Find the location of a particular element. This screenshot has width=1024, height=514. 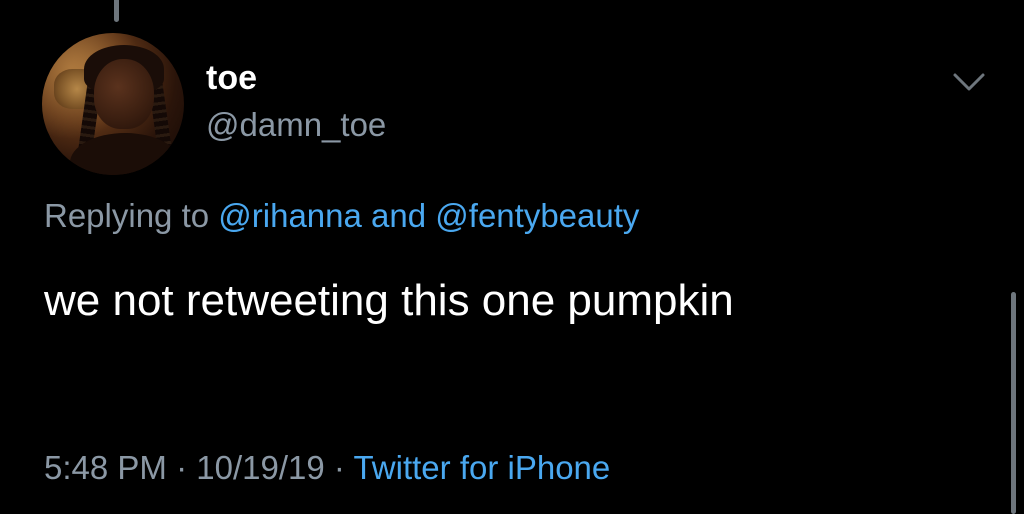

replying-to-line: Replying to @rihanna and @fentybeauty is located at coordinates (341, 216).